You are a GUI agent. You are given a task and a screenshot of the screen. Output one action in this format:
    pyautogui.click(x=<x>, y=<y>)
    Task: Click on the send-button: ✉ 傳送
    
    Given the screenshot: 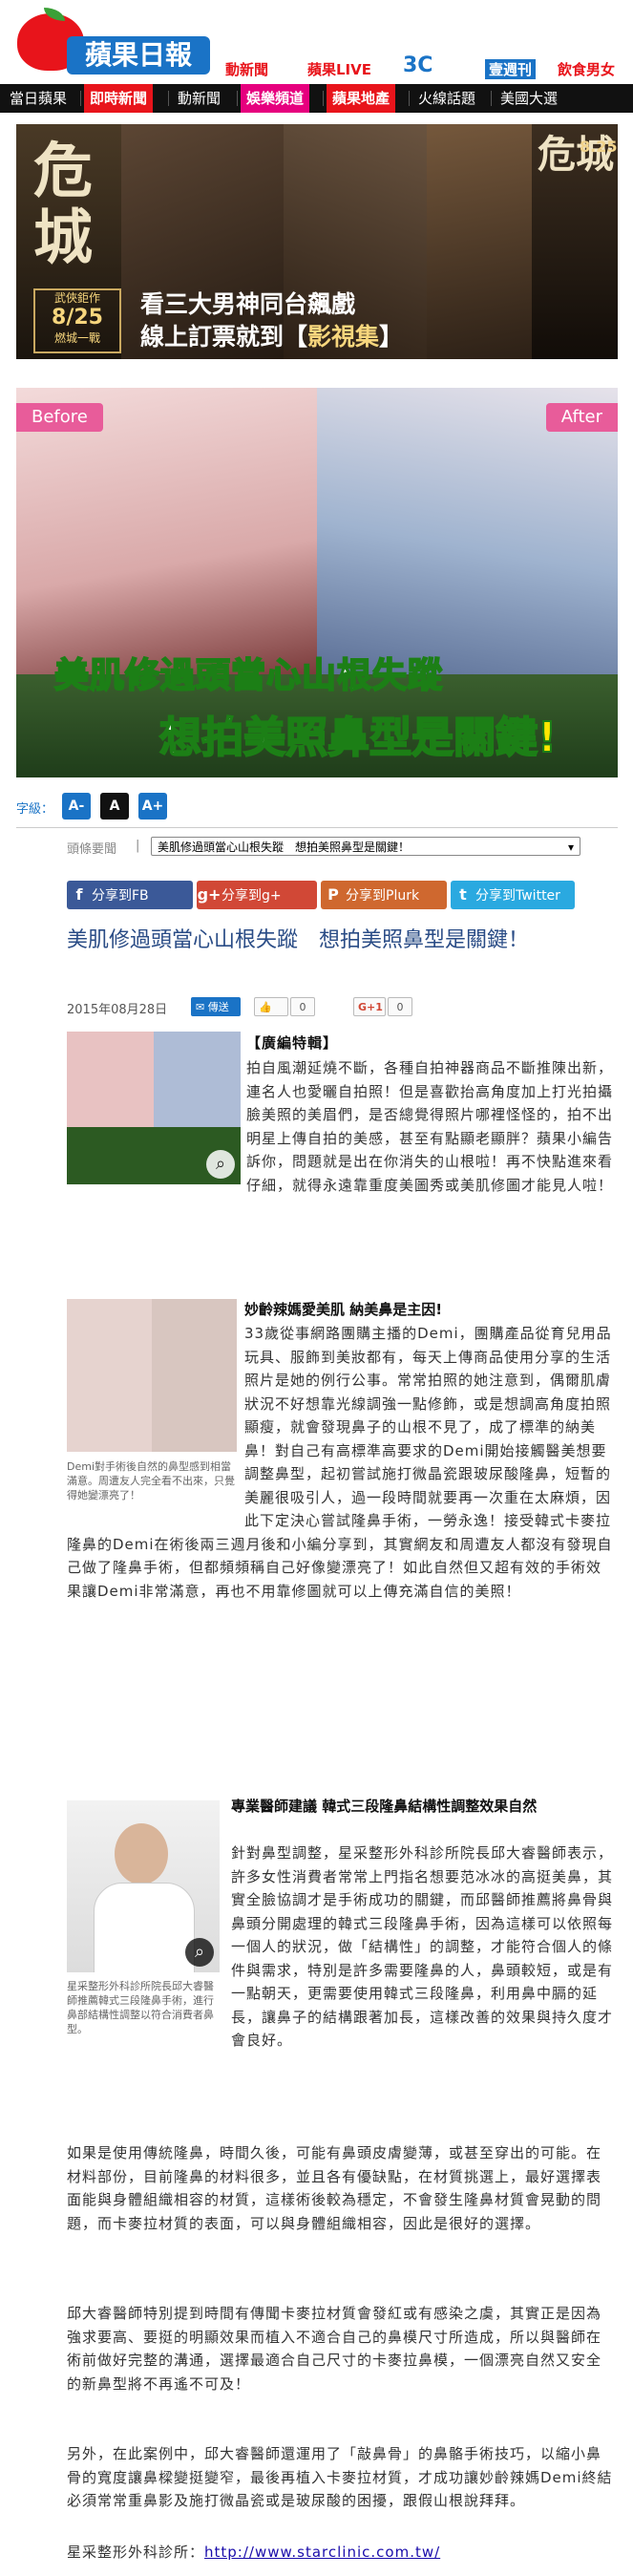 What is the action you would take?
    pyautogui.click(x=216, y=1006)
    